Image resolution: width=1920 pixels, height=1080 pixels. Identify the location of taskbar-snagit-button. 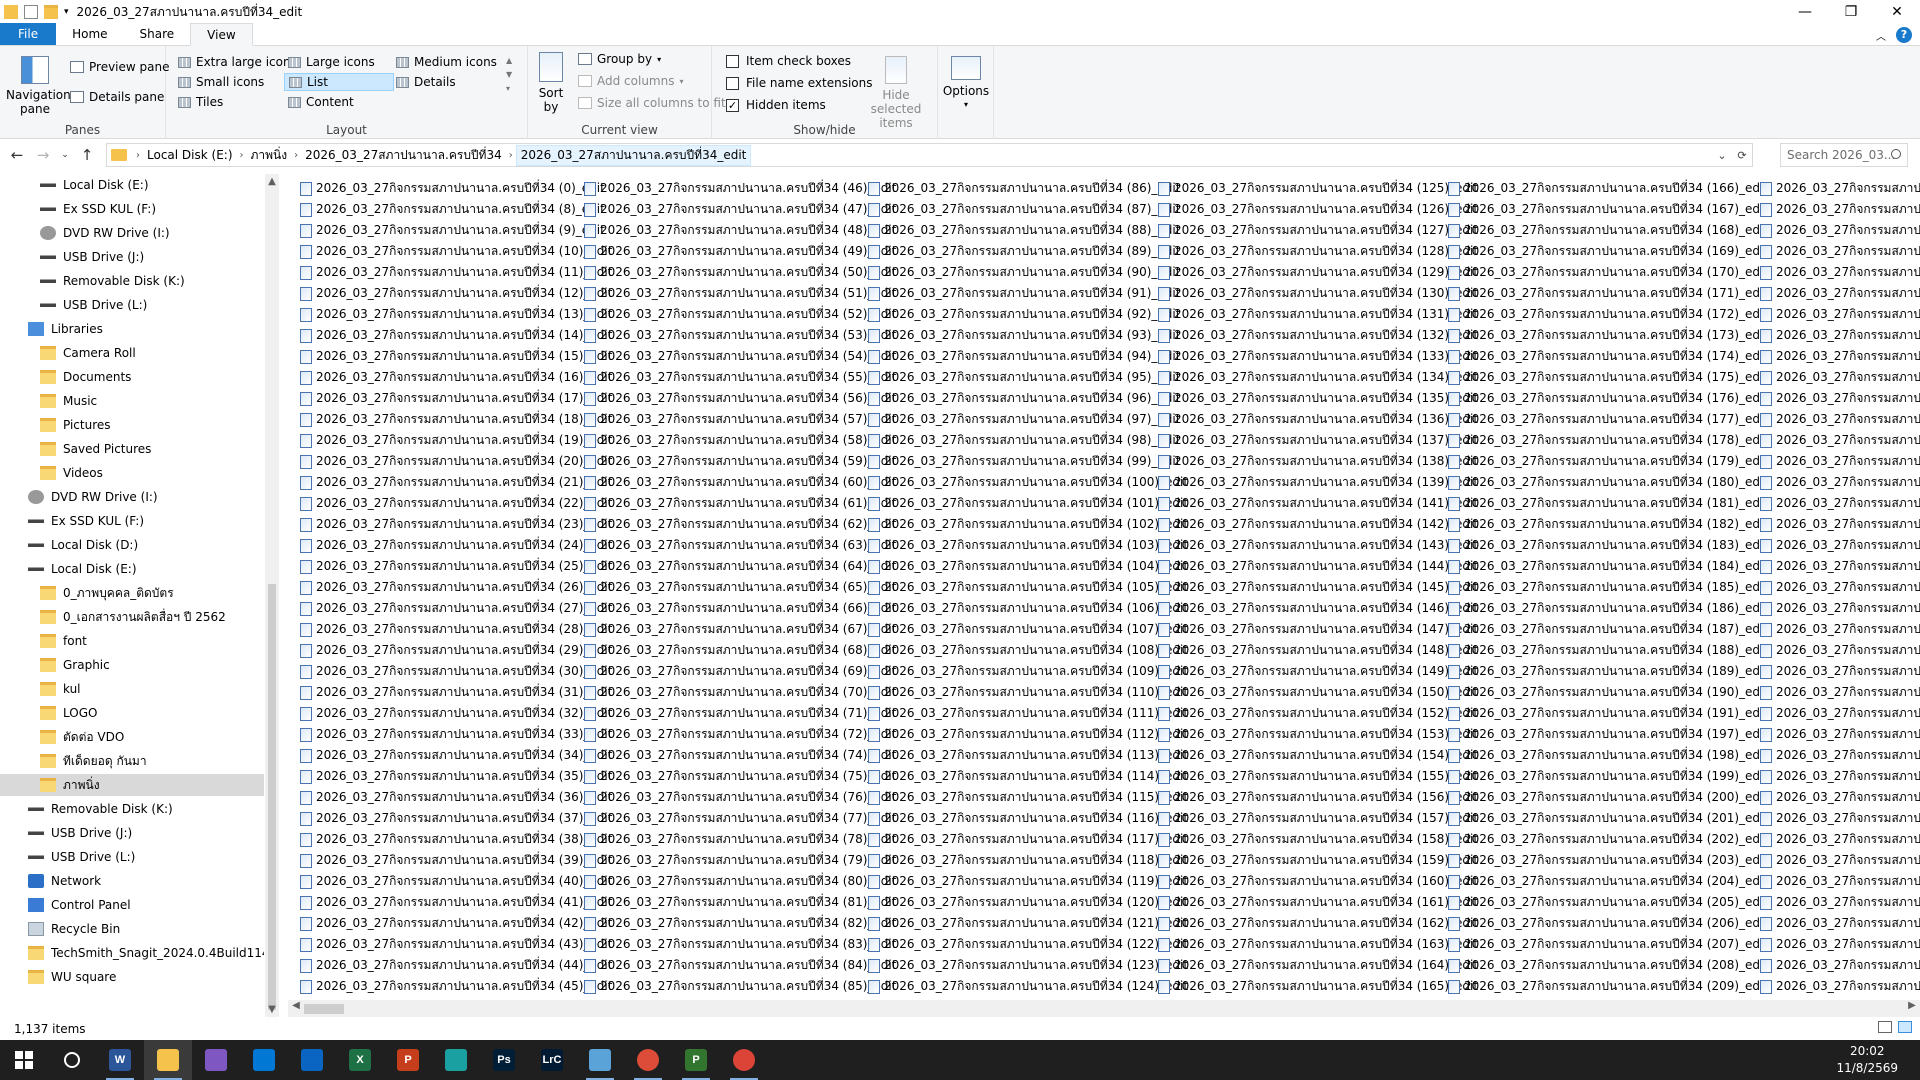
(600, 1060).